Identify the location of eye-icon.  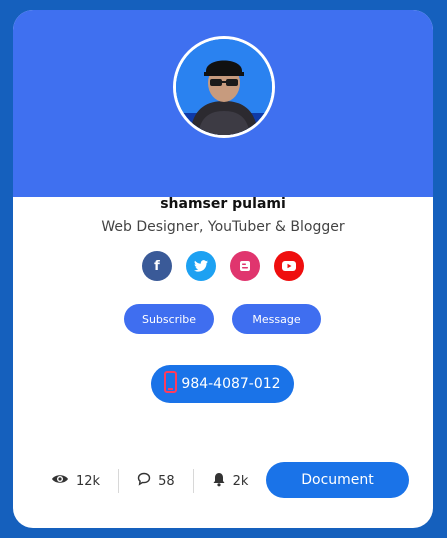
(60, 481).